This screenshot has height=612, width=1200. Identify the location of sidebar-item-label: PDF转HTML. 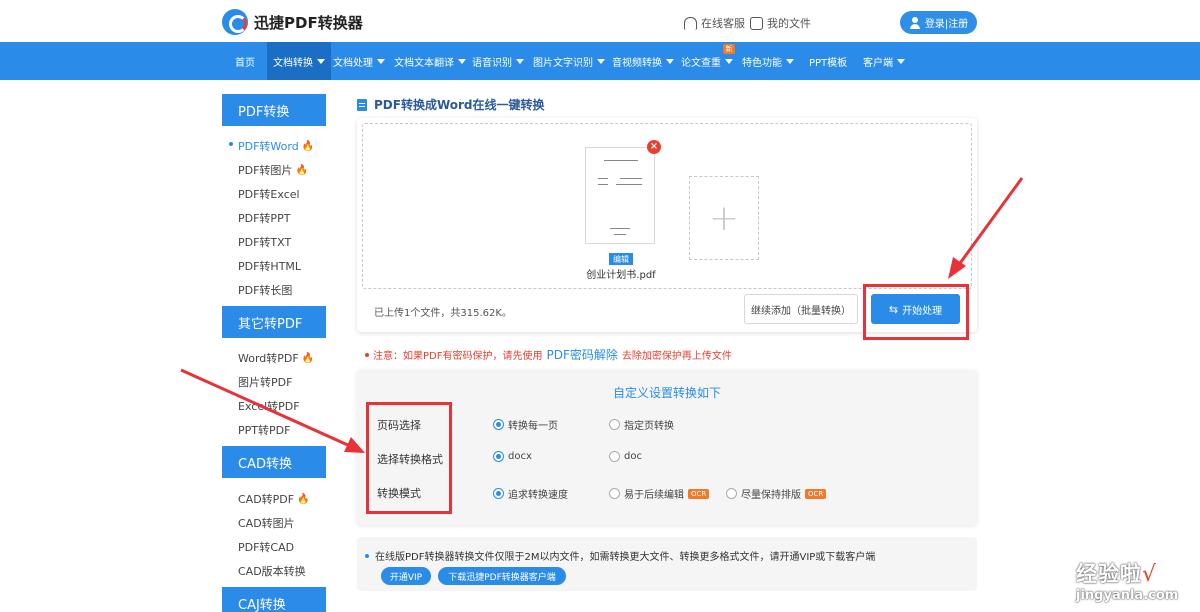
(270, 266).